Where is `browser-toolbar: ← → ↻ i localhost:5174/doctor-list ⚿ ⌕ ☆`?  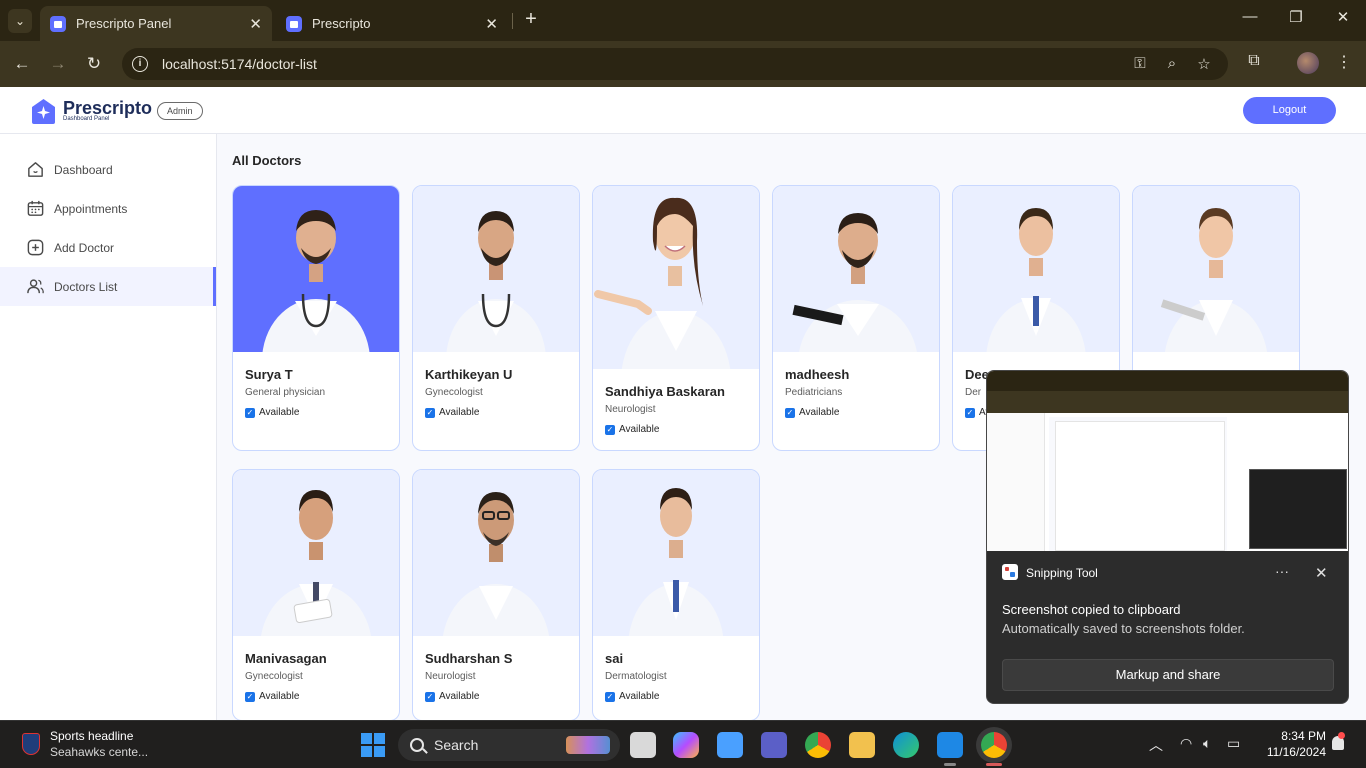 browser-toolbar: ← → ↻ i localhost:5174/doctor-list ⚿ ⌕ ☆ is located at coordinates (683, 77).